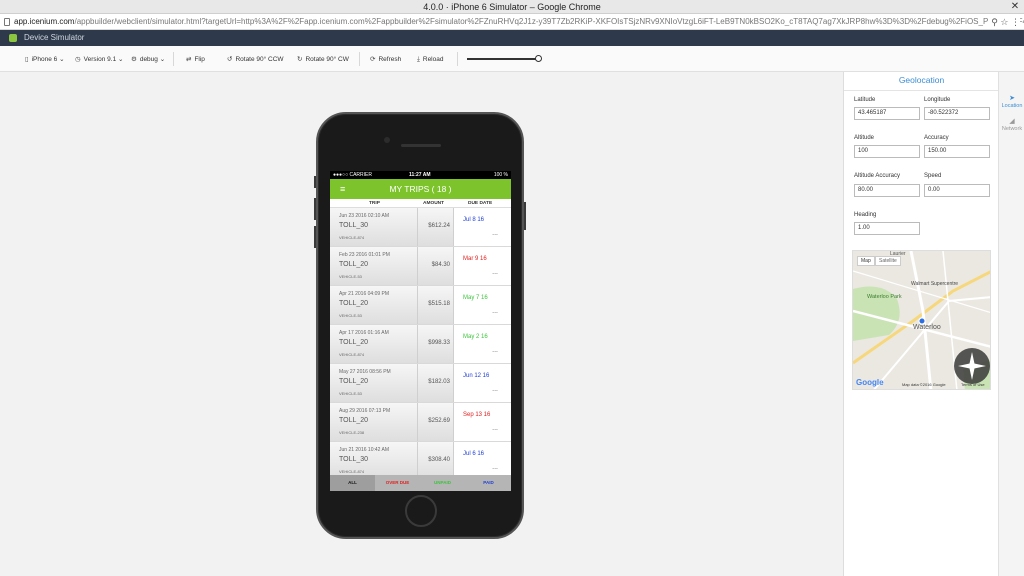 This screenshot has height=576, width=1024. Describe the element at coordinates (255, 60) in the screenshot. I see `rotate-ccw-button: ↺ Rotate 90° CCW` at that location.